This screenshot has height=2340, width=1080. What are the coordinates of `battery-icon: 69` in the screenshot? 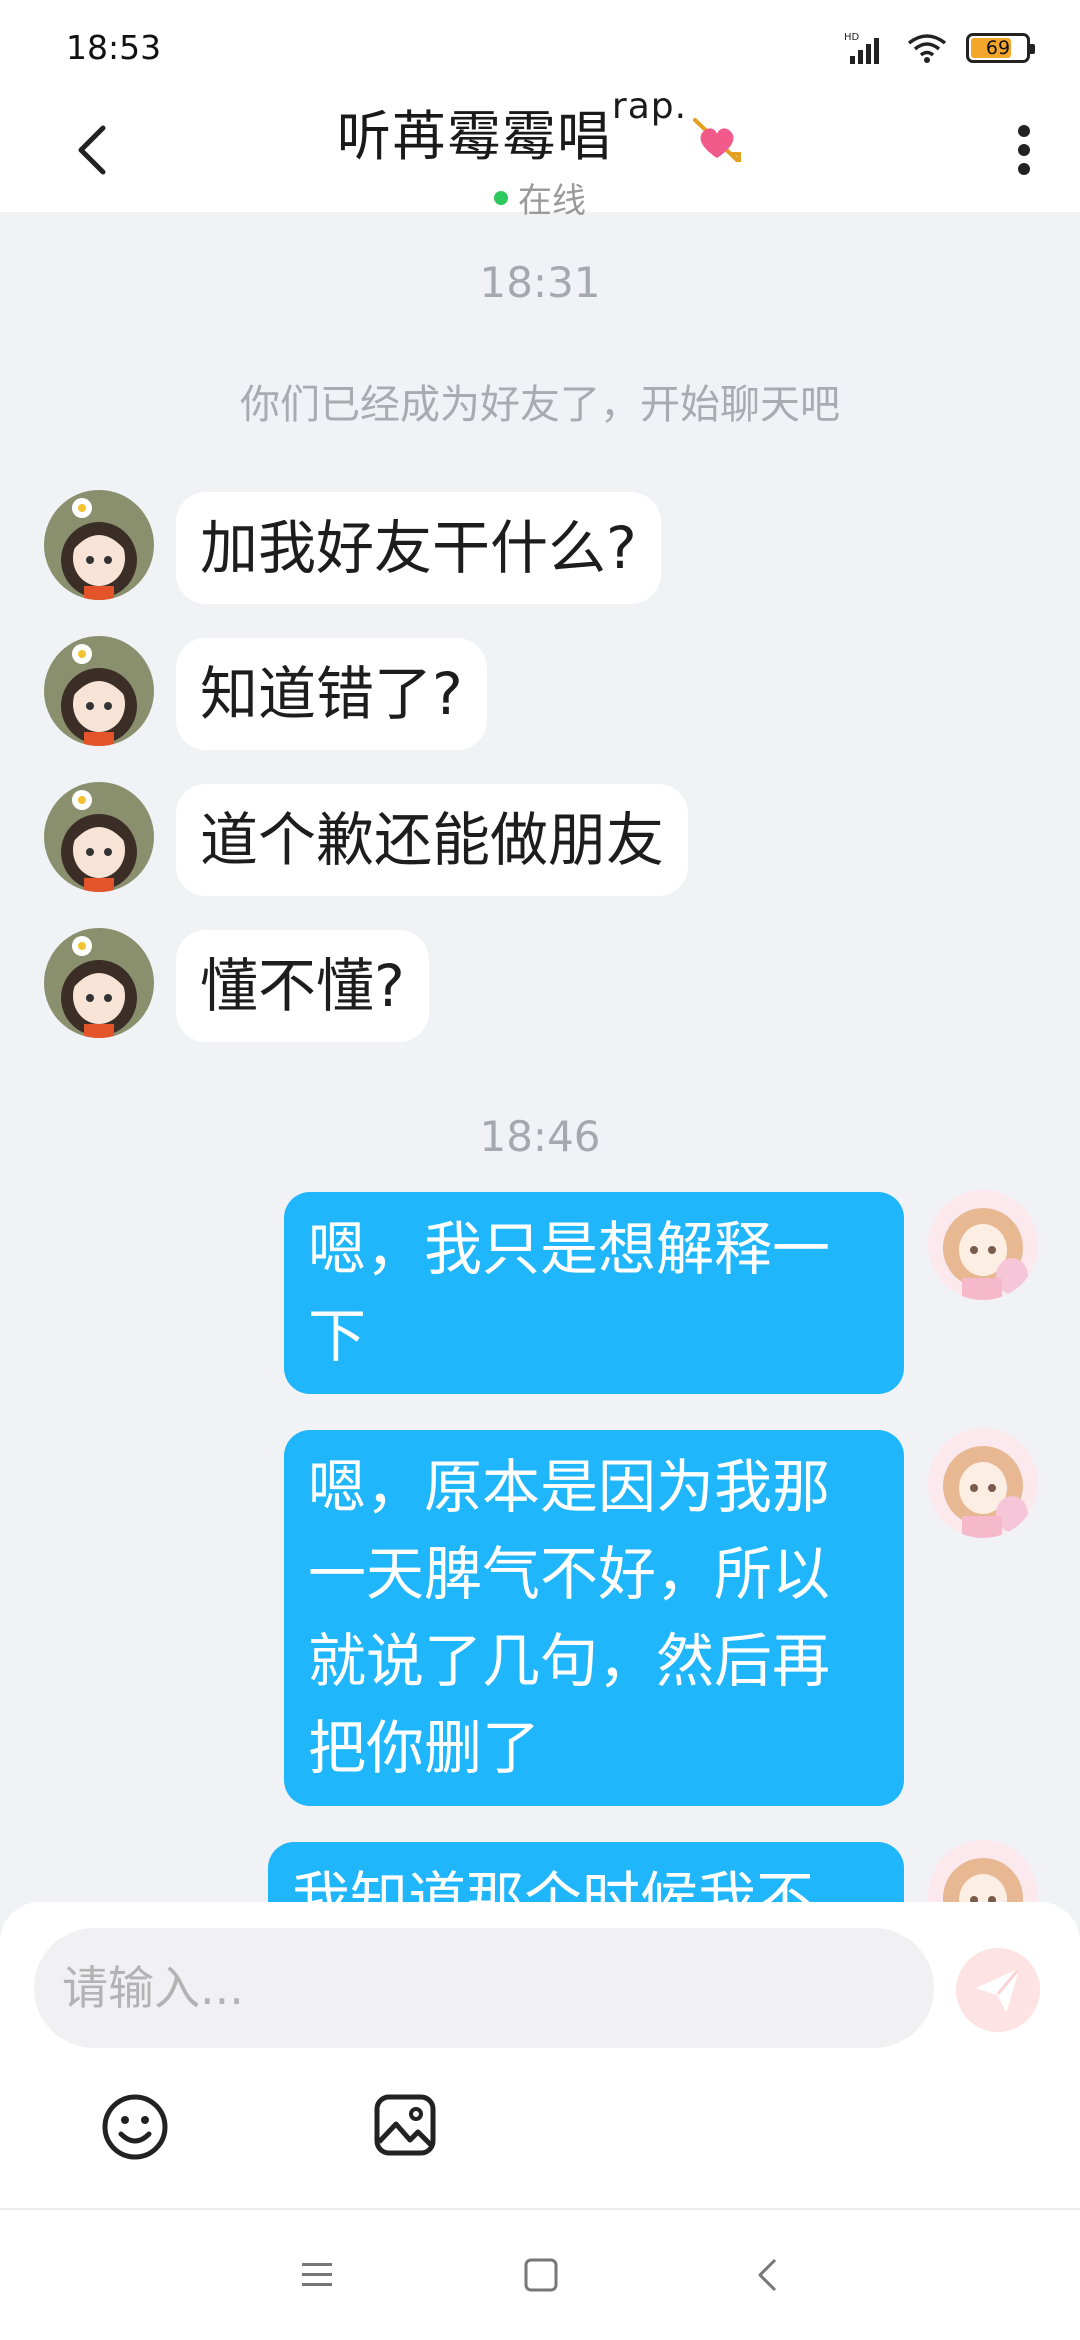 It's located at (1000, 48).